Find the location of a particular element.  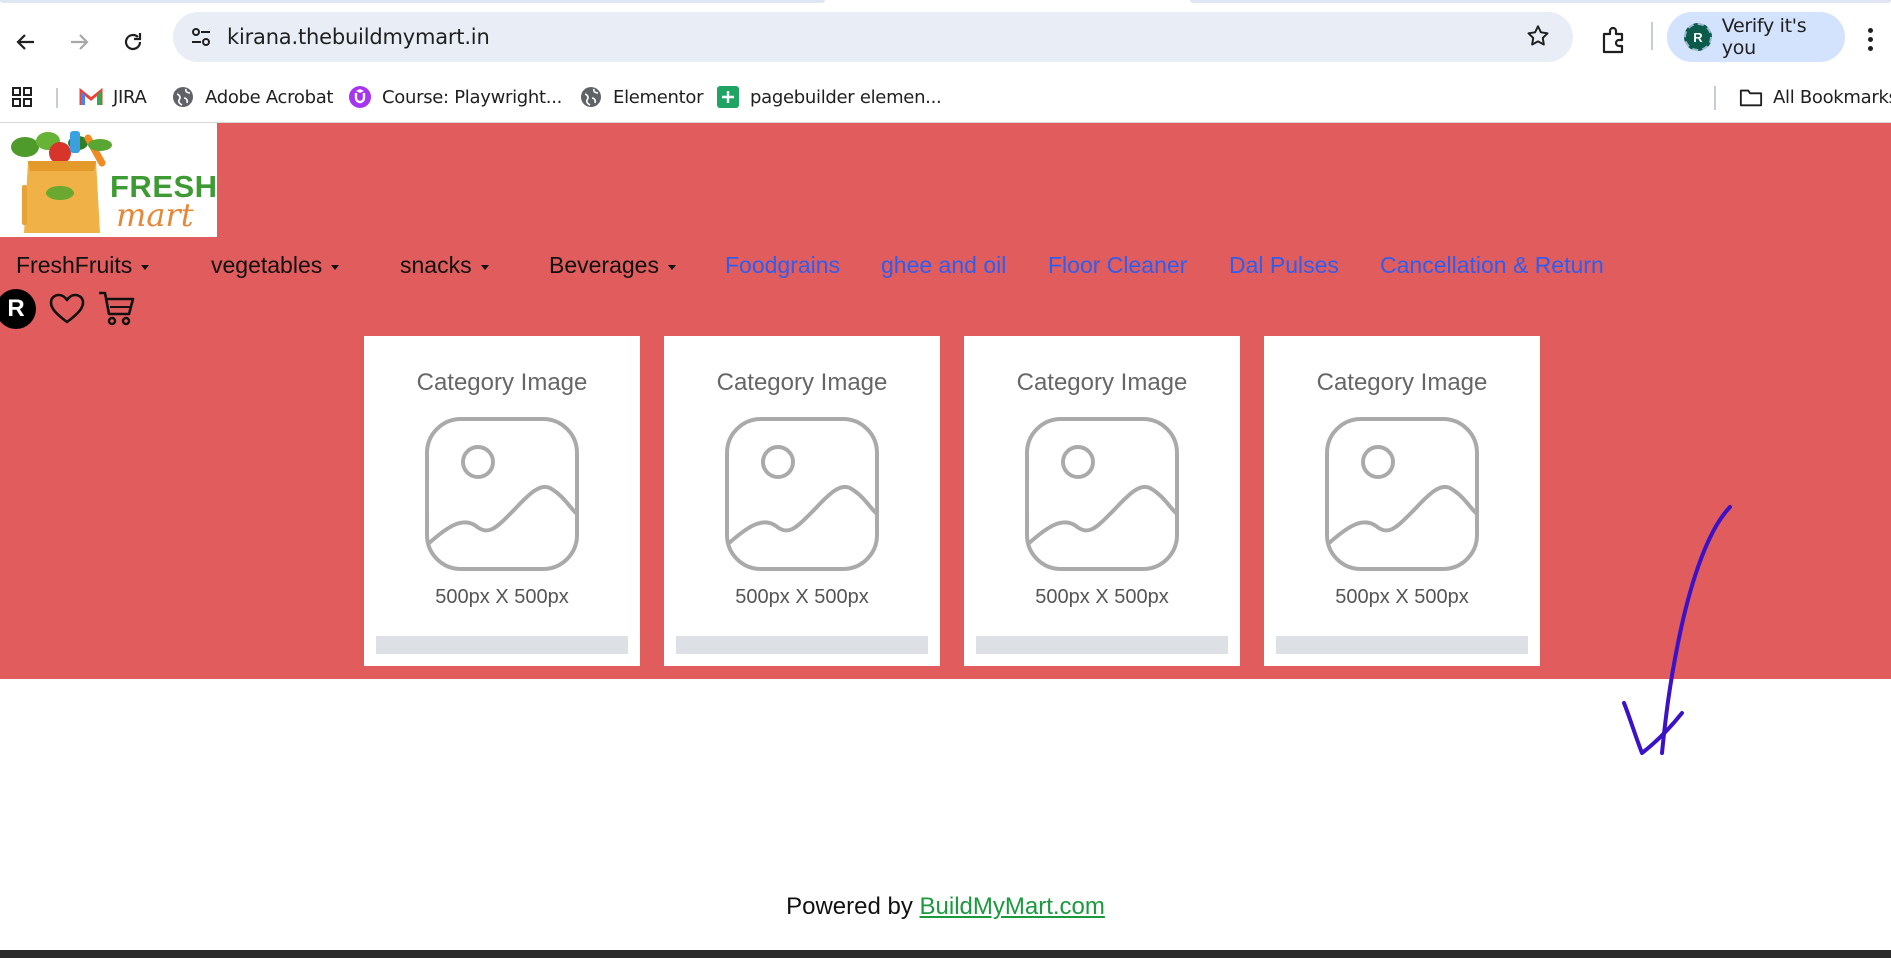

extensions-icon is located at coordinates (1613, 40).